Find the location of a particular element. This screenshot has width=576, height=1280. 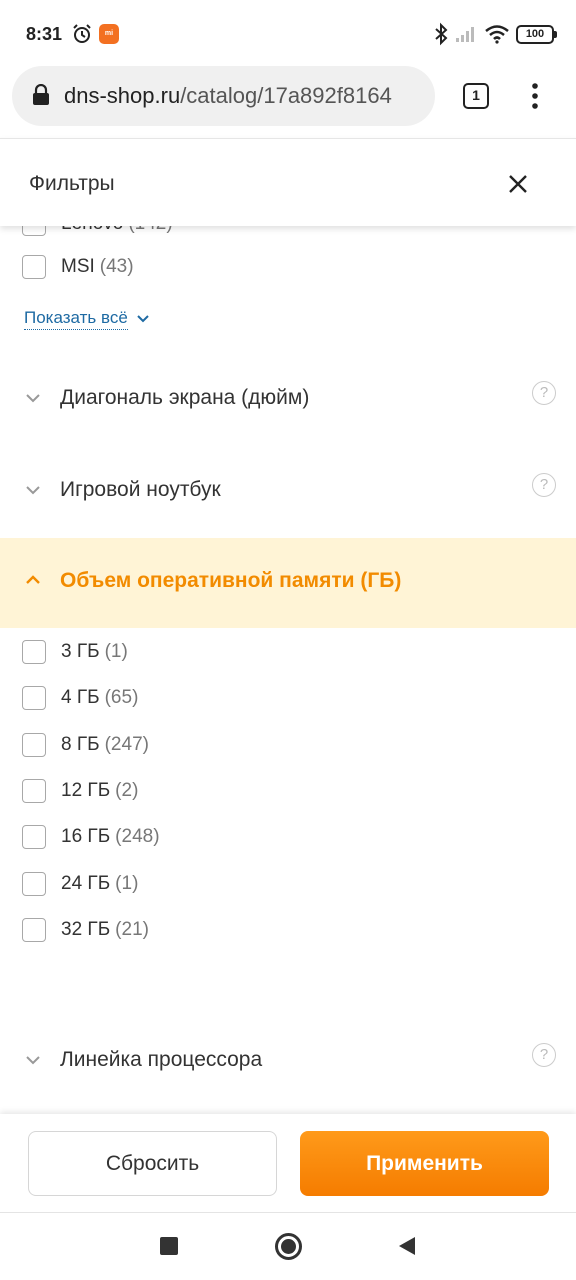

battery-indicator: 100 is located at coordinates (536, 34).